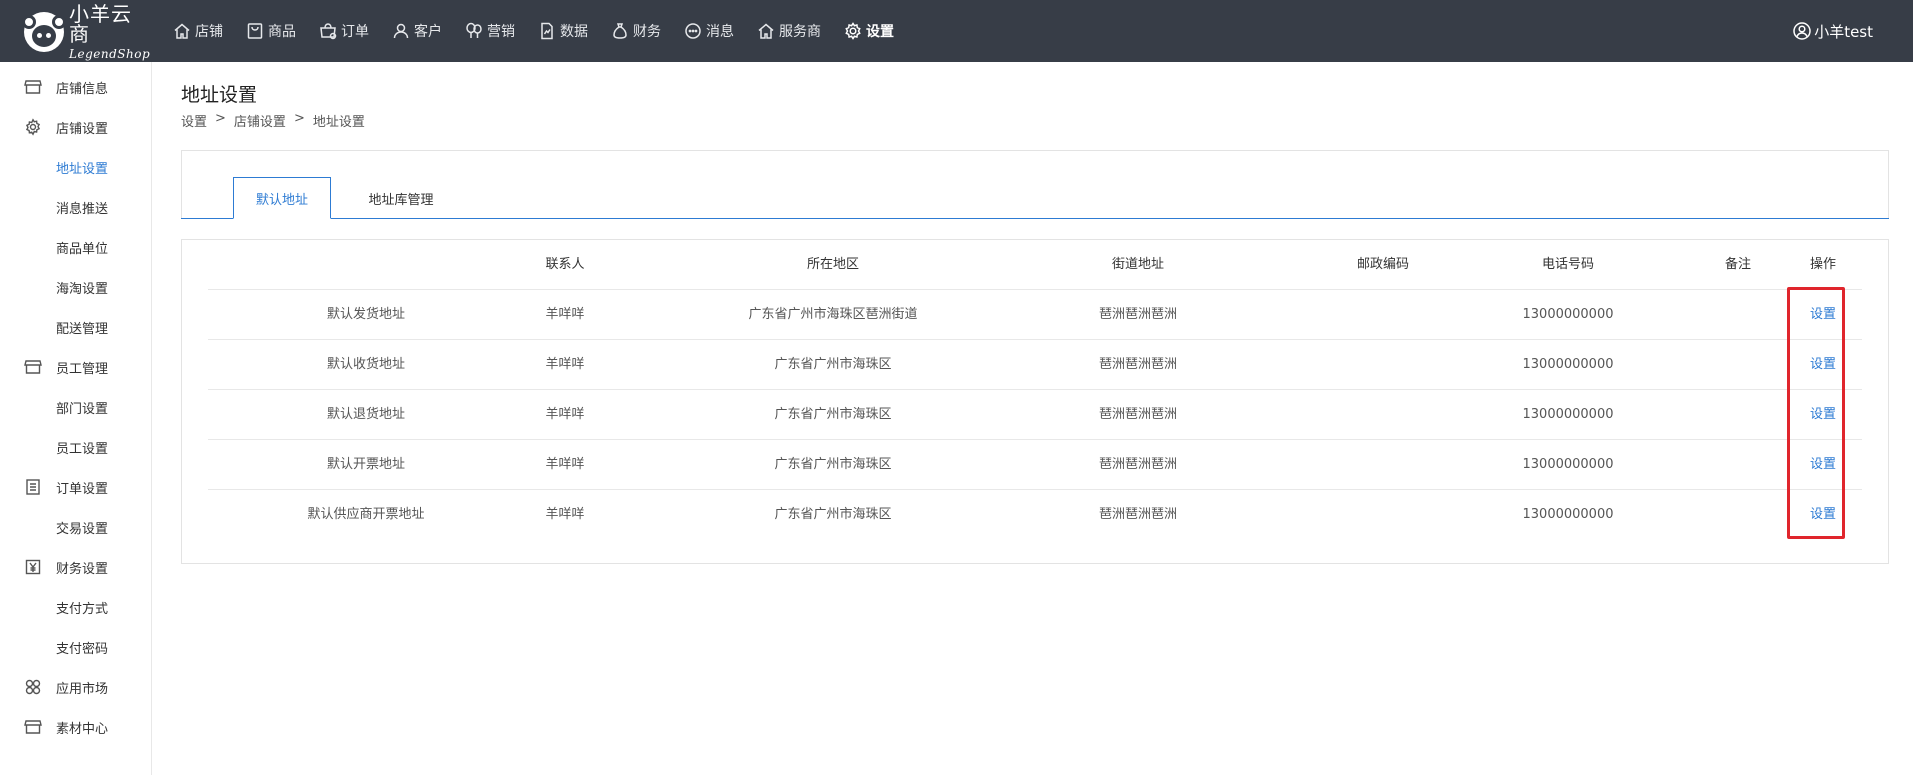 The image size is (1913, 775). Describe the element at coordinates (355, 32) in the screenshot. I see `nav-label: 订单` at that location.